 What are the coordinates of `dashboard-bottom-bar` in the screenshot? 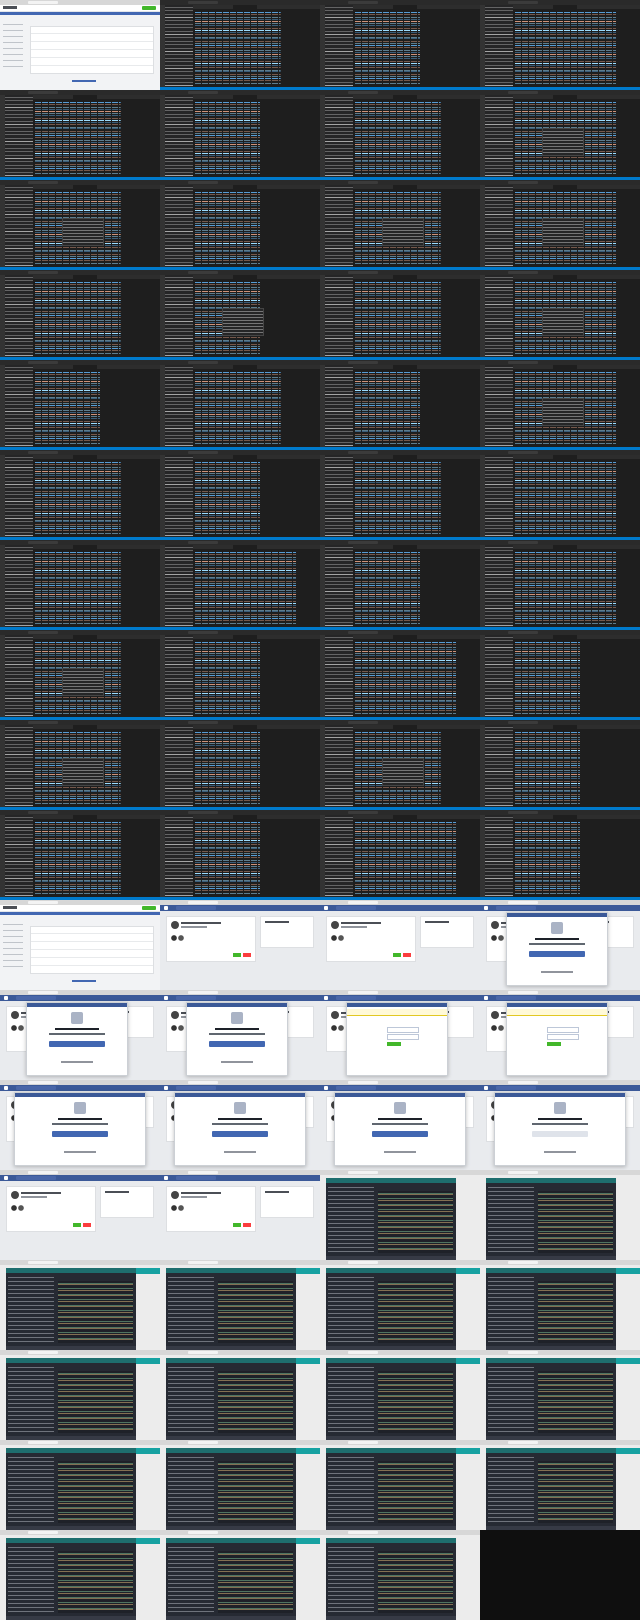 It's located at (391, 1618).